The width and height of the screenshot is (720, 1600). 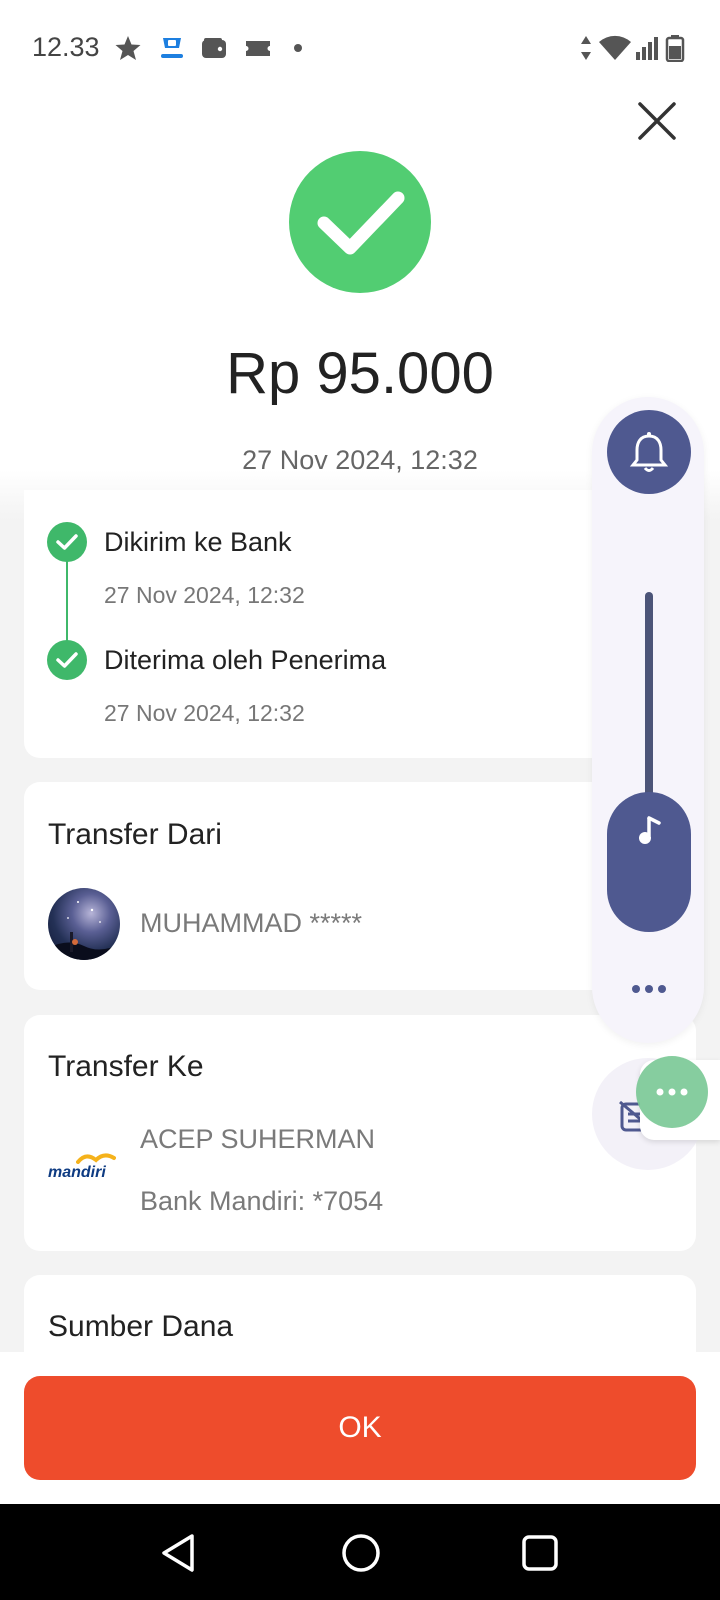 What do you see at coordinates (258, 1139) in the screenshot?
I see `recipient-name: ACEP SUHERMAN` at bounding box center [258, 1139].